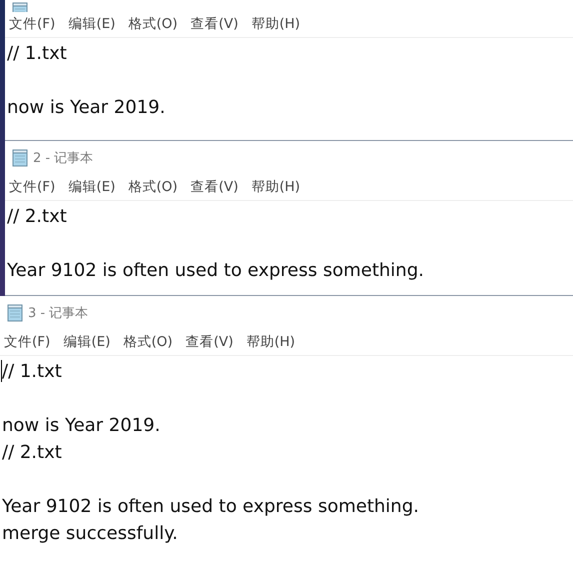 The width and height of the screenshot is (573, 570). What do you see at coordinates (63, 158) in the screenshot?
I see `window-title: 2 - 记事本` at bounding box center [63, 158].